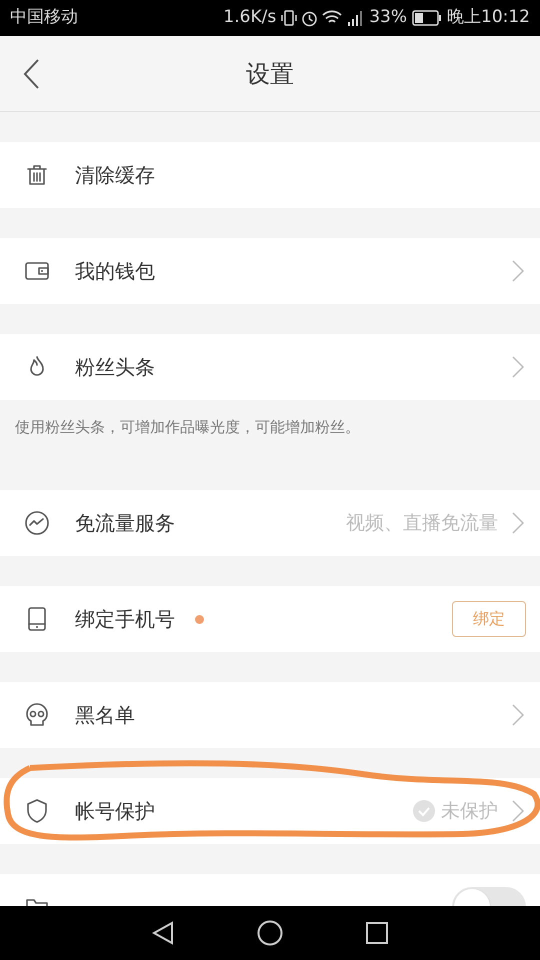 The height and width of the screenshot is (960, 540). I want to click on row-label: 清除缓存, so click(115, 175).